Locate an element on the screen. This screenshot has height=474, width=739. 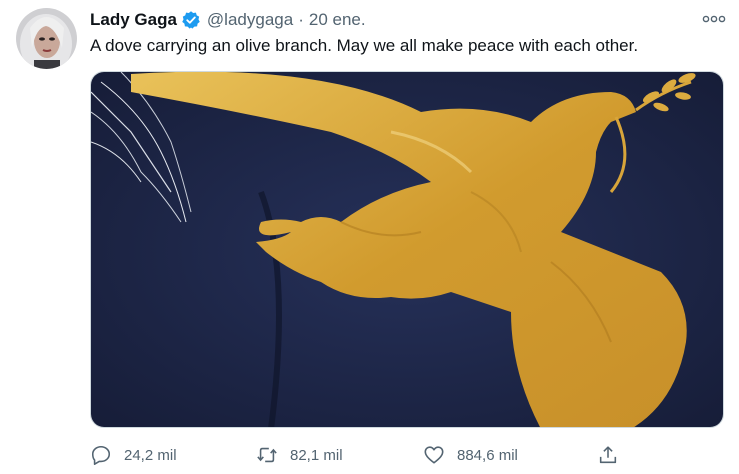
like-button: 884,6 mil is located at coordinates (470, 455).